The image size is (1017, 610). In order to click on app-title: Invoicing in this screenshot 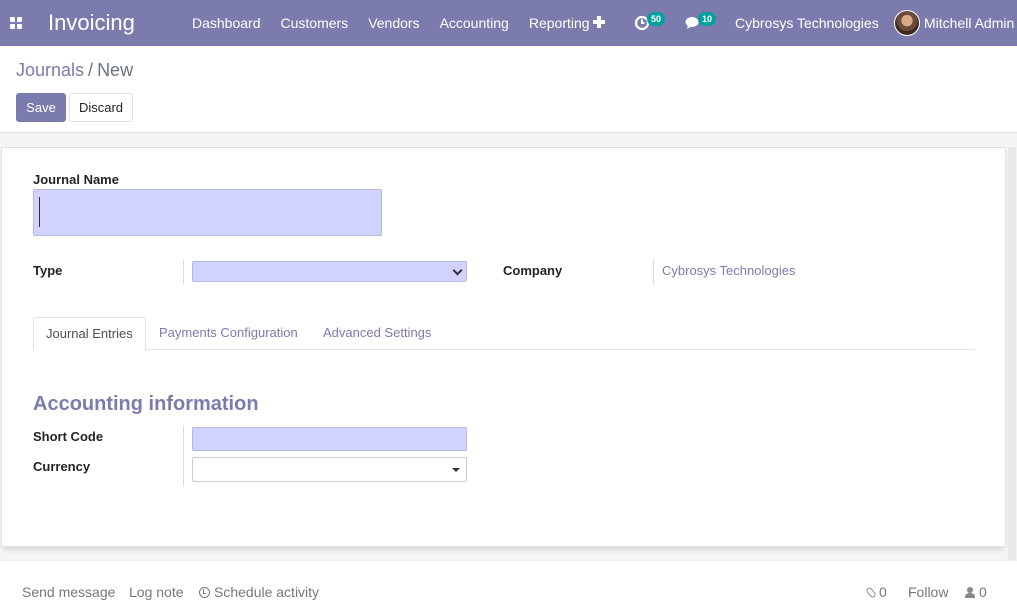, I will do `click(91, 23)`.